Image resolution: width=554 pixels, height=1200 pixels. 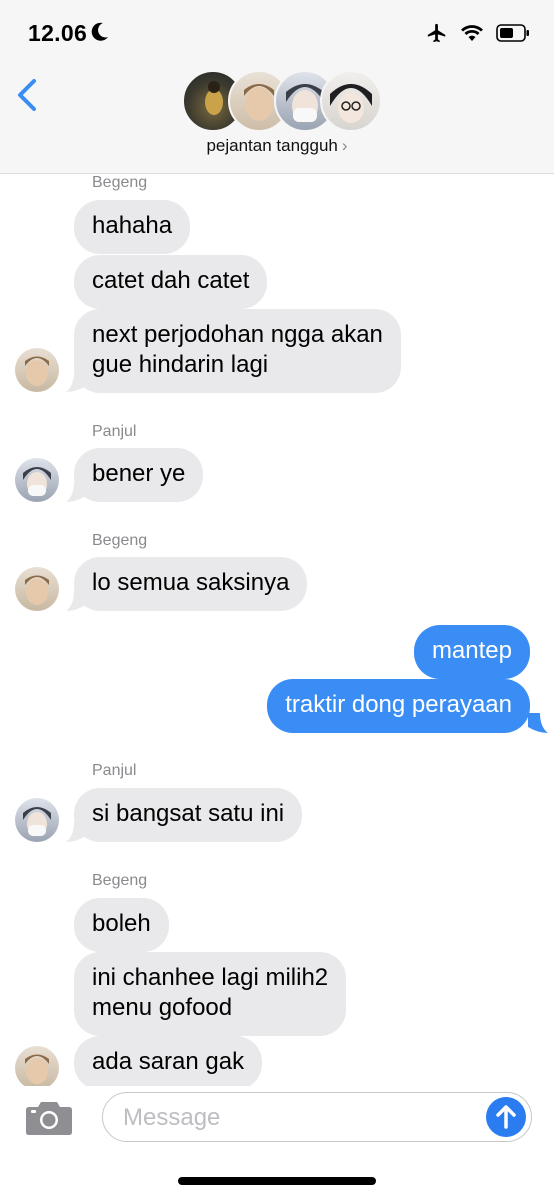 What do you see at coordinates (210, 977) in the screenshot?
I see `message-text-line: ini chanhee lagi milih2` at bounding box center [210, 977].